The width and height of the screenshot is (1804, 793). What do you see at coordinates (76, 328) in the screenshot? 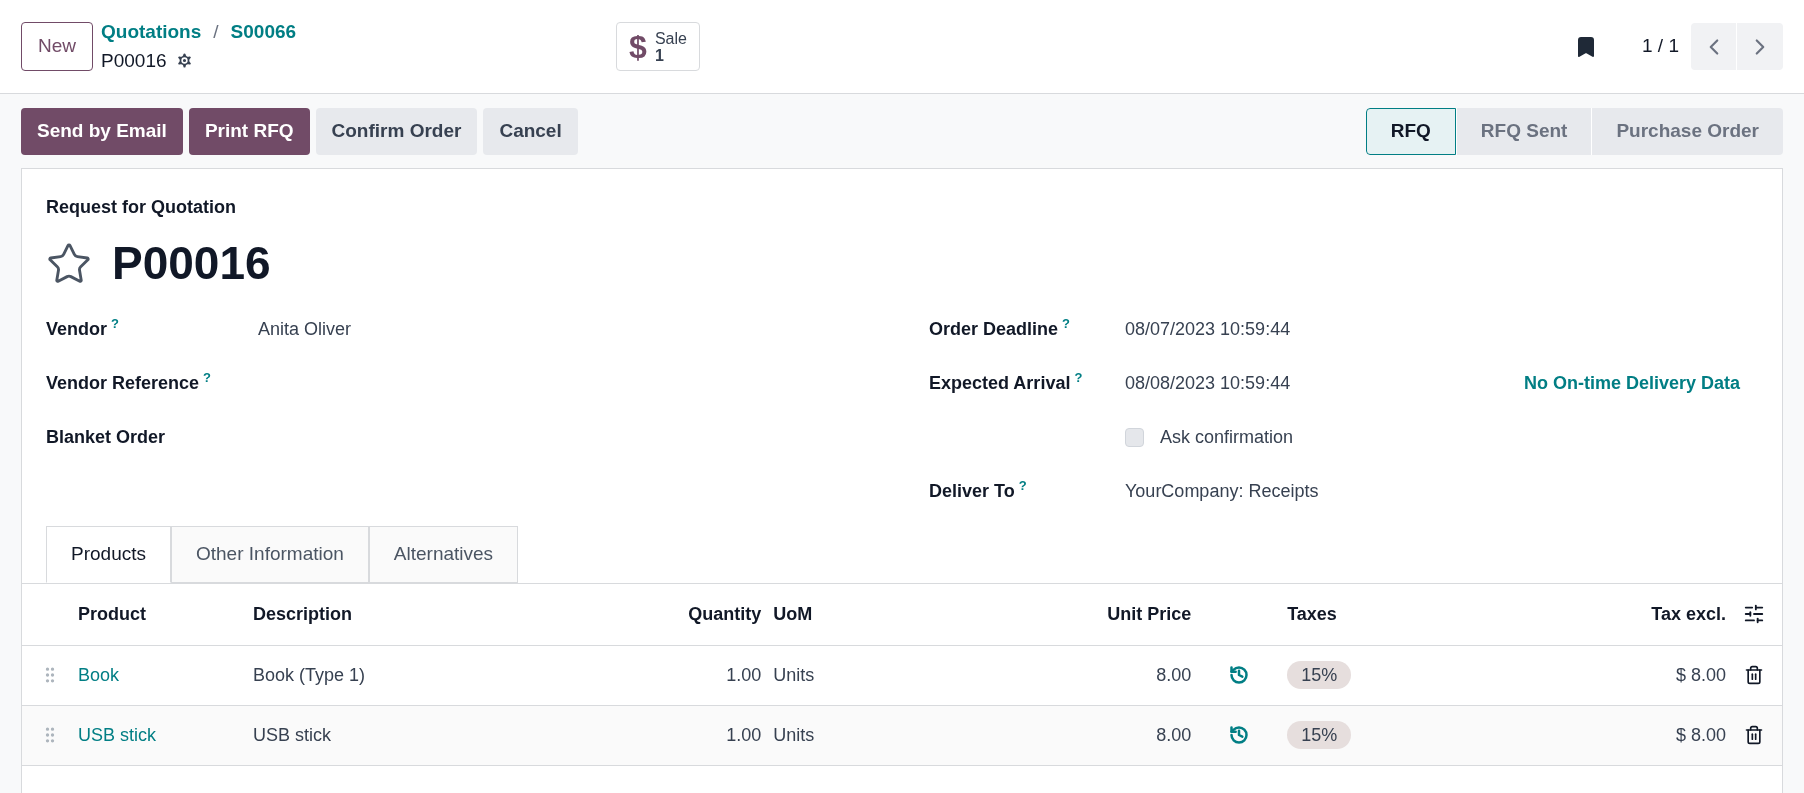
I see `field-label: Vendor` at bounding box center [76, 328].